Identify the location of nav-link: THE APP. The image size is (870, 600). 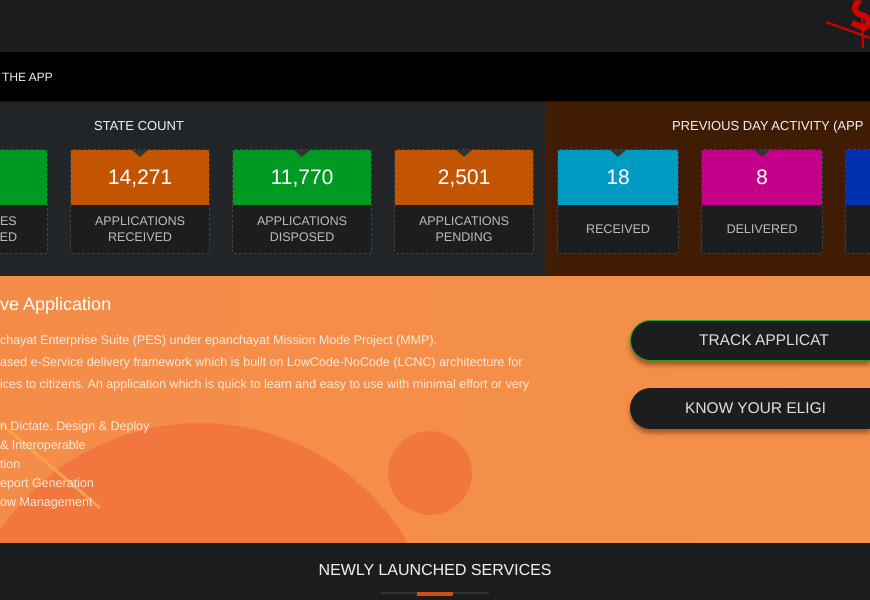
(27, 77).